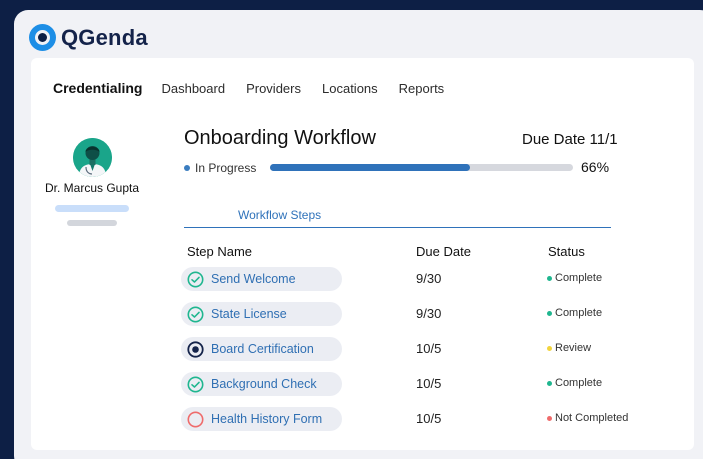 The width and height of the screenshot is (703, 459). What do you see at coordinates (397, 227) in the screenshot?
I see `tab-underline` at bounding box center [397, 227].